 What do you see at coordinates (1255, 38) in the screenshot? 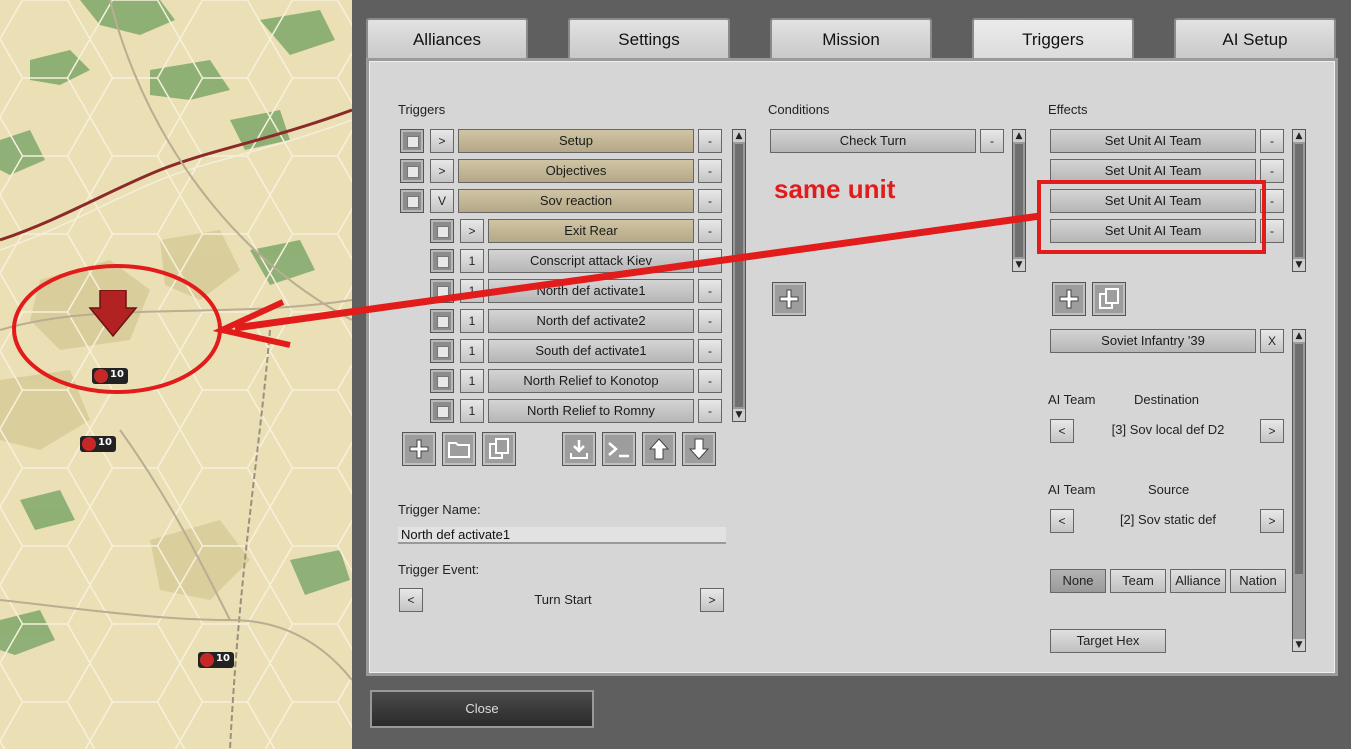
I see `tab-ai-setup: AI Setup` at bounding box center [1255, 38].